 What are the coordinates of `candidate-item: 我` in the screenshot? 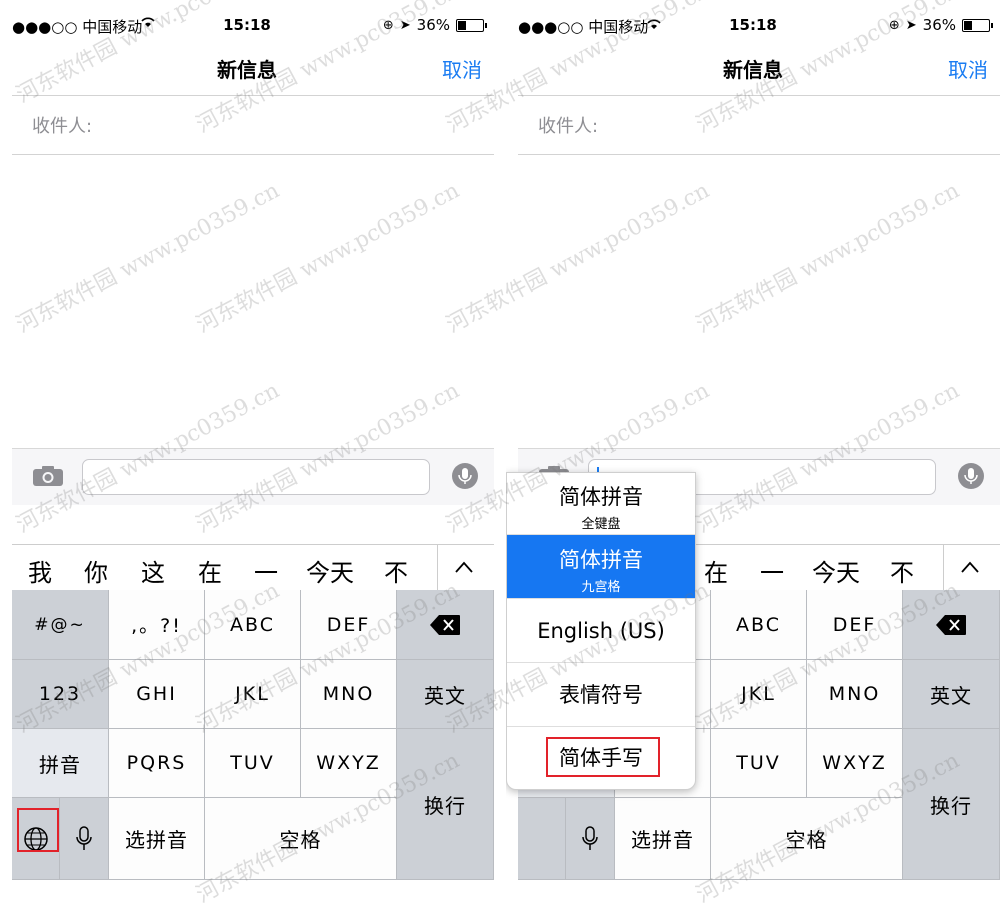 It's located at (40, 570).